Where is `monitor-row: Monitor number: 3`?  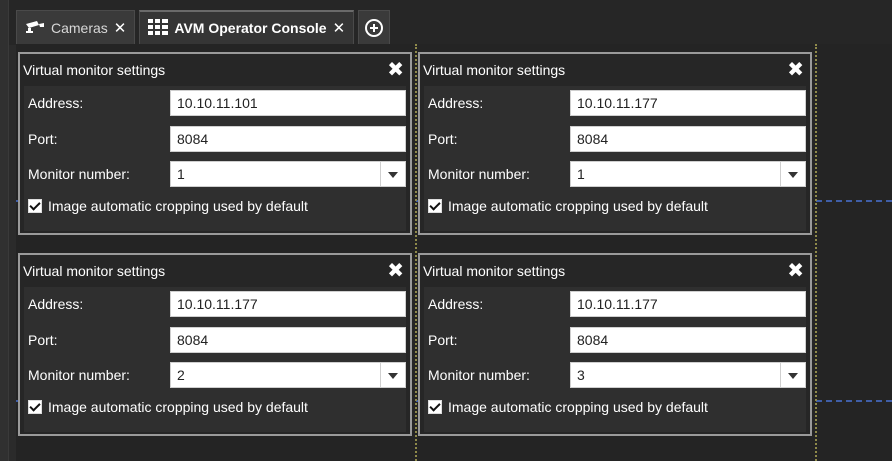 monitor-row: Monitor number: 3 is located at coordinates (615, 375).